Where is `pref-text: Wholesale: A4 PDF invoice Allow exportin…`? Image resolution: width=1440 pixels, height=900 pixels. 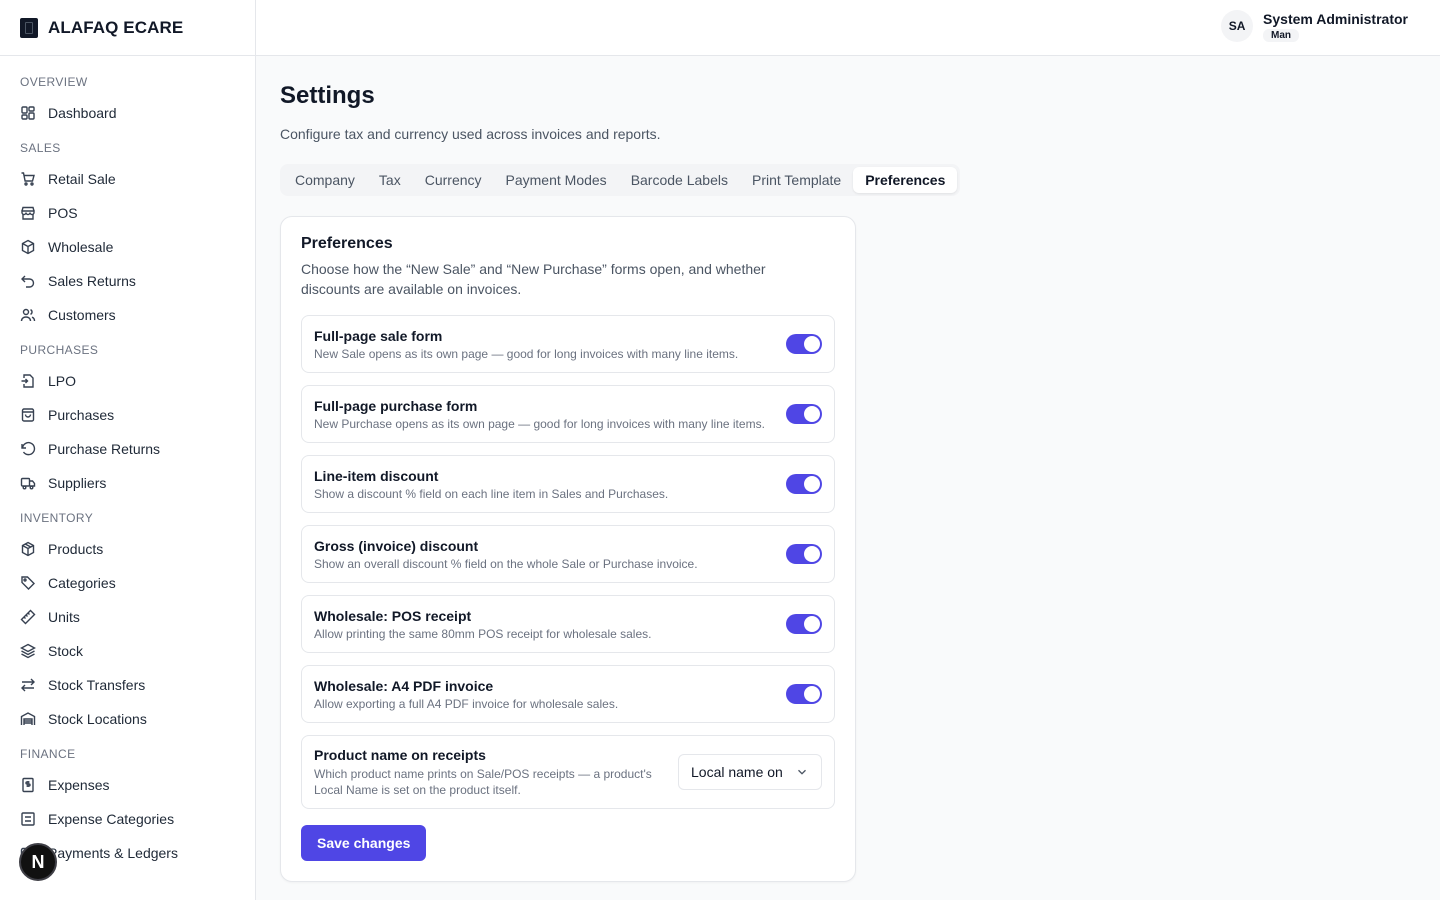 pref-text: Wholesale: A4 PDF invoice Allow exportin… is located at coordinates (466, 694).